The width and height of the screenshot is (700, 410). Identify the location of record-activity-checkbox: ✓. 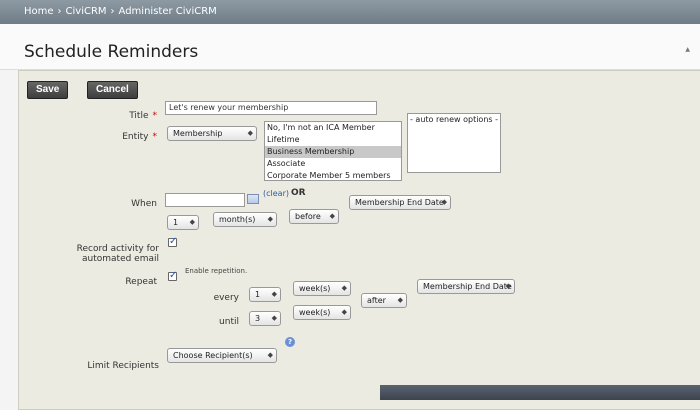
(173, 241).